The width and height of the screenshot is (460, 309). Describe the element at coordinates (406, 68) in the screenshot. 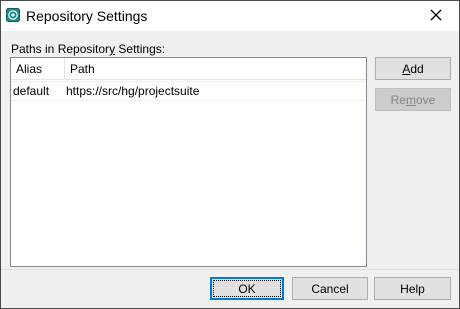

I see `add-button-accelerator: A` at that location.